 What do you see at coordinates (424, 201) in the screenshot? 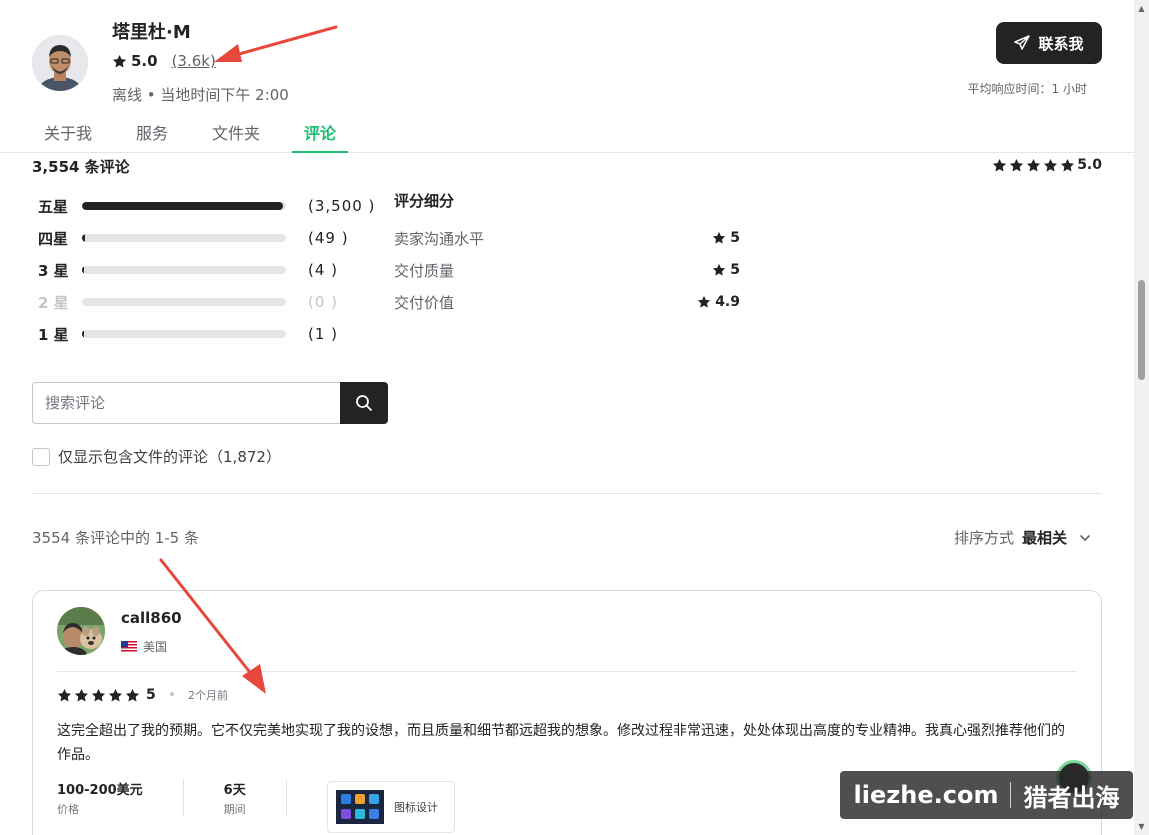
I see `rating-breakdown-title: 评分细分` at bounding box center [424, 201].